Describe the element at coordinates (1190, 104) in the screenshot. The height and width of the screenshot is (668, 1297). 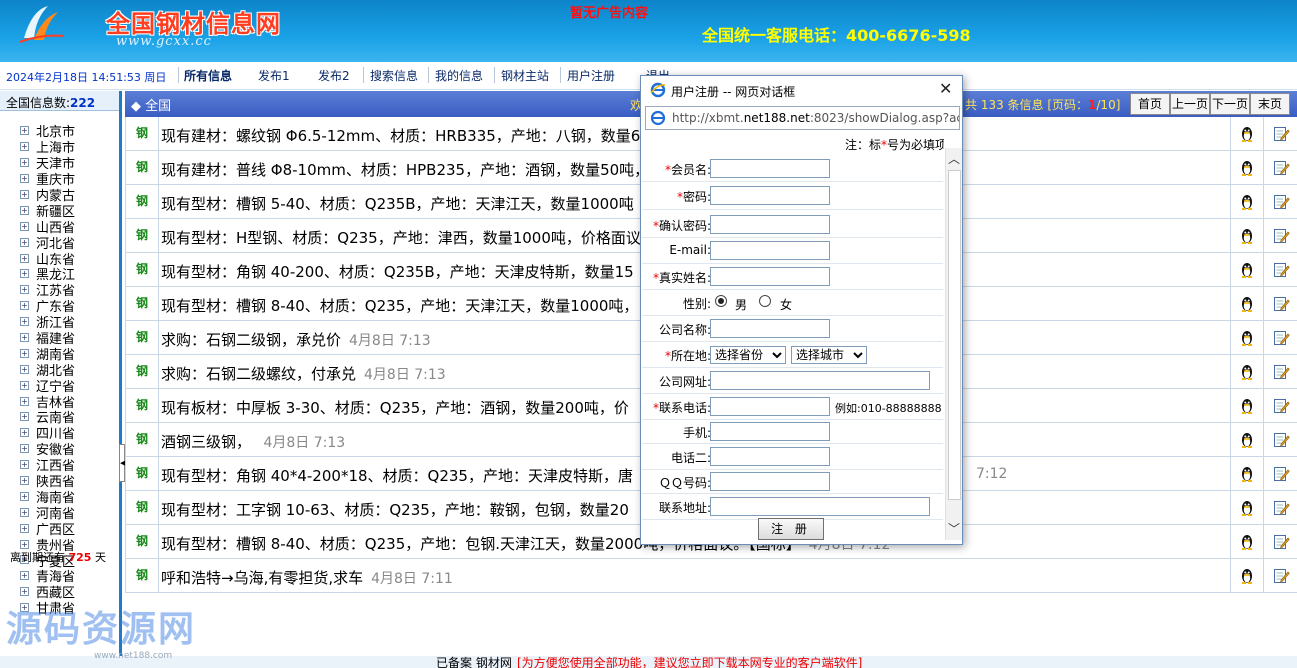
I see `prev-page-button: 上一页` at that location.